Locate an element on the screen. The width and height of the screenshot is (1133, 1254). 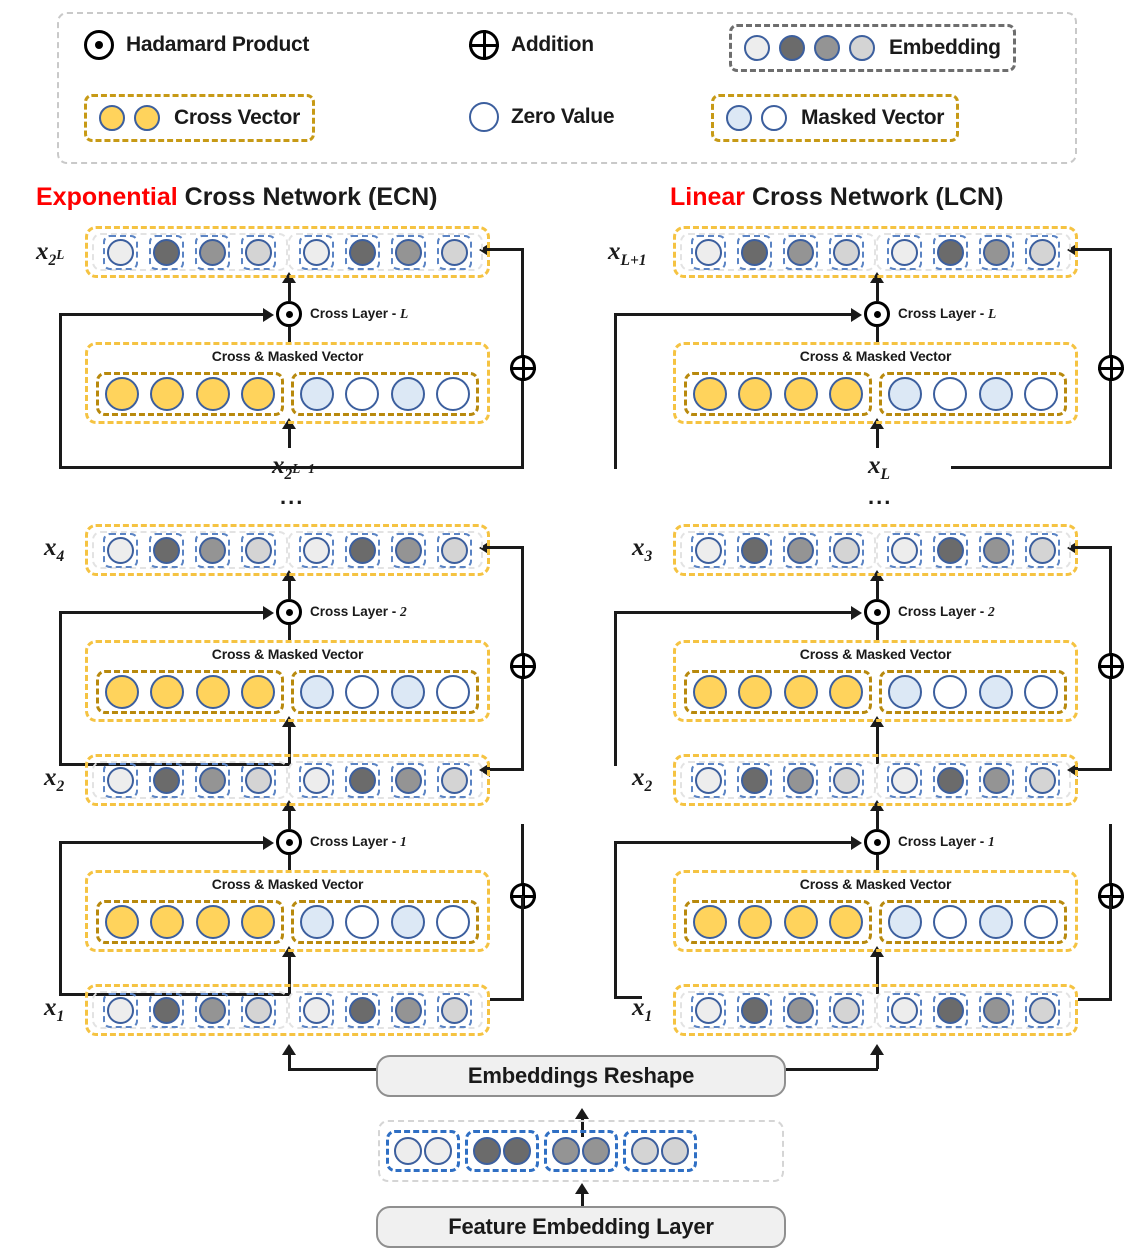
ecn-title-highlight: Exponential is located at coordinates (107, 197).